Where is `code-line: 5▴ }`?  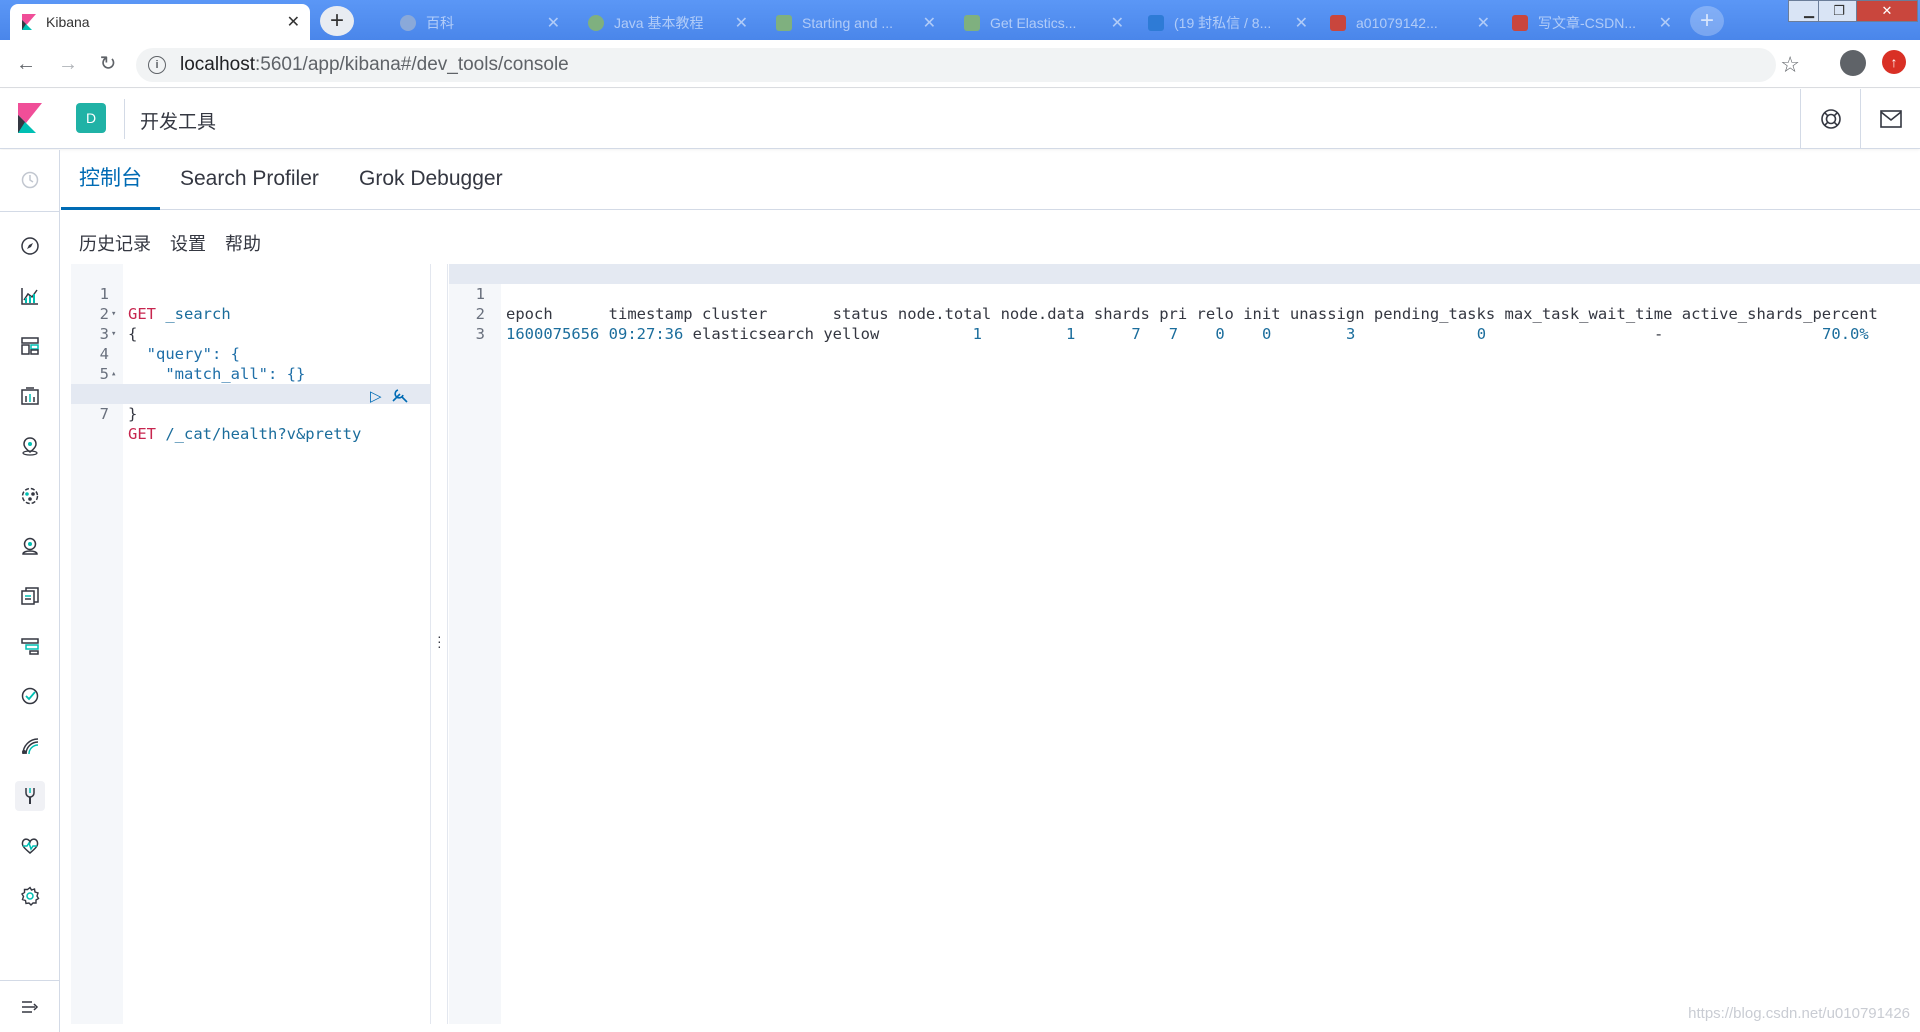
code-line: 5▴ } is located at coordinates (250, 373).